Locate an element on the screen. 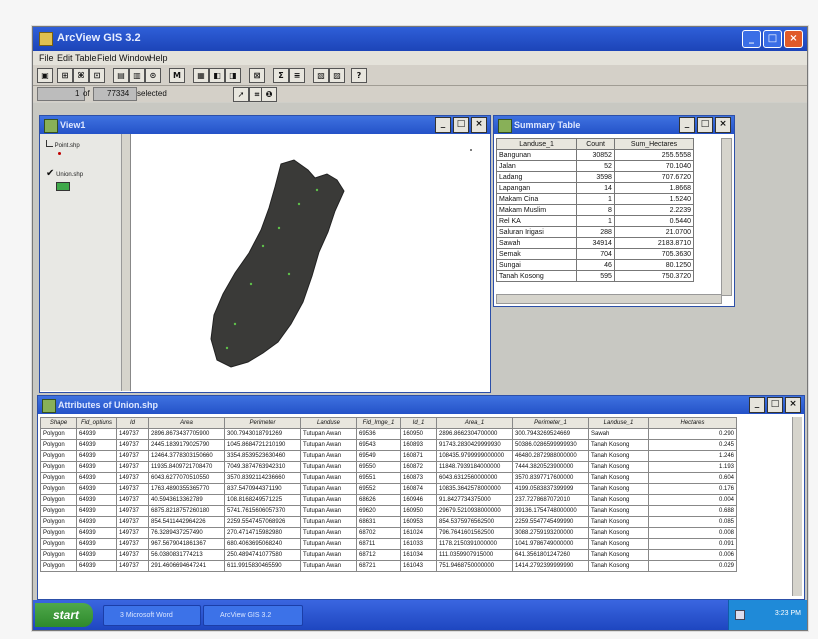 This screenshot has width=818, height=639. view-close-button: × is located at coordinates (479, 125).